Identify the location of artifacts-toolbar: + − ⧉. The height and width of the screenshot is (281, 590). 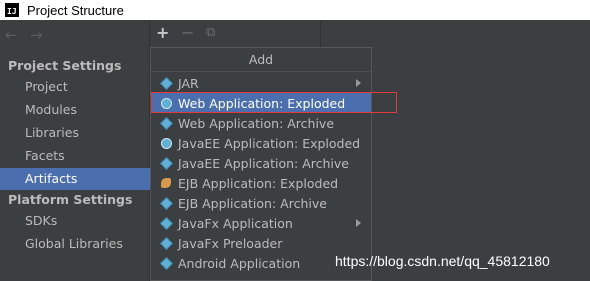
(236, 34).